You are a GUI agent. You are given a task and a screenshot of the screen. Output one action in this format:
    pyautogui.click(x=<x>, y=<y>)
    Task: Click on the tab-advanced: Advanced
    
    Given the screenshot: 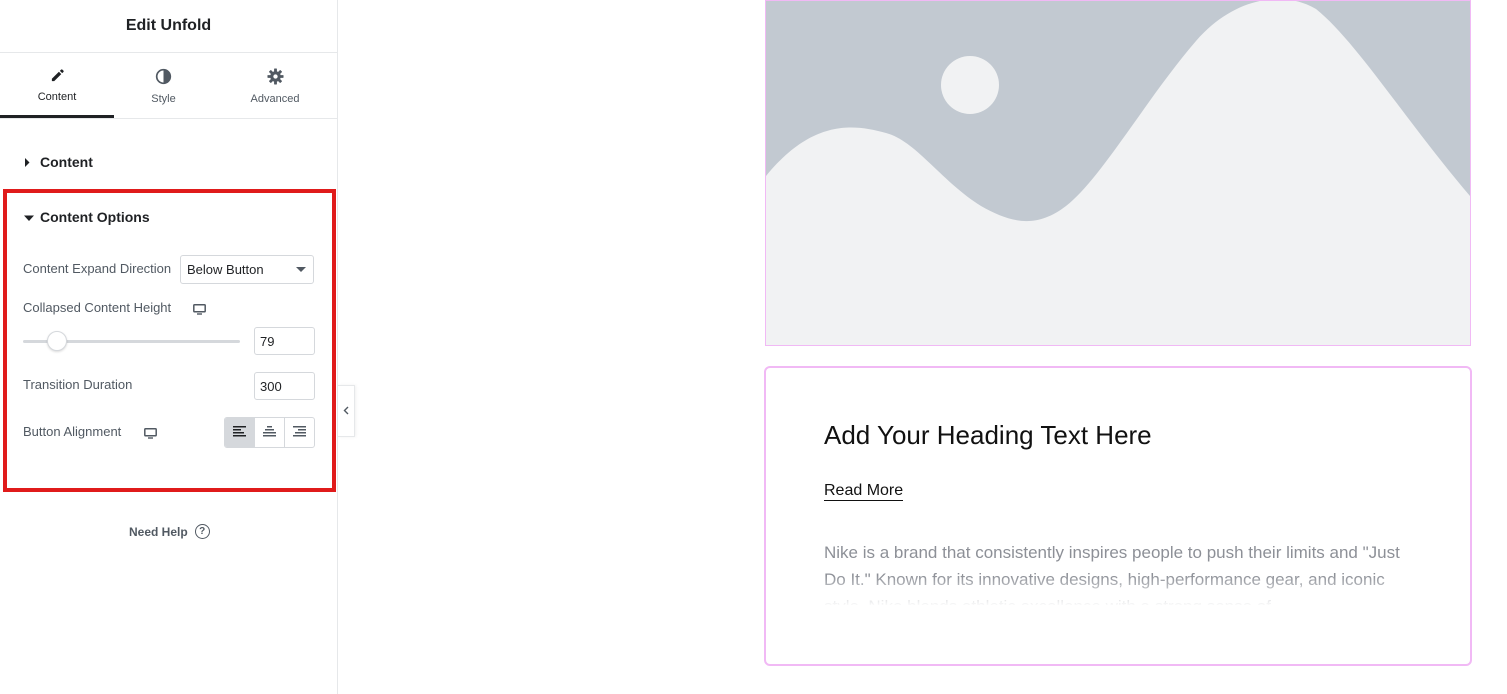 What is the action you would take?
    pyautogui.click(x=275, y=85)
    